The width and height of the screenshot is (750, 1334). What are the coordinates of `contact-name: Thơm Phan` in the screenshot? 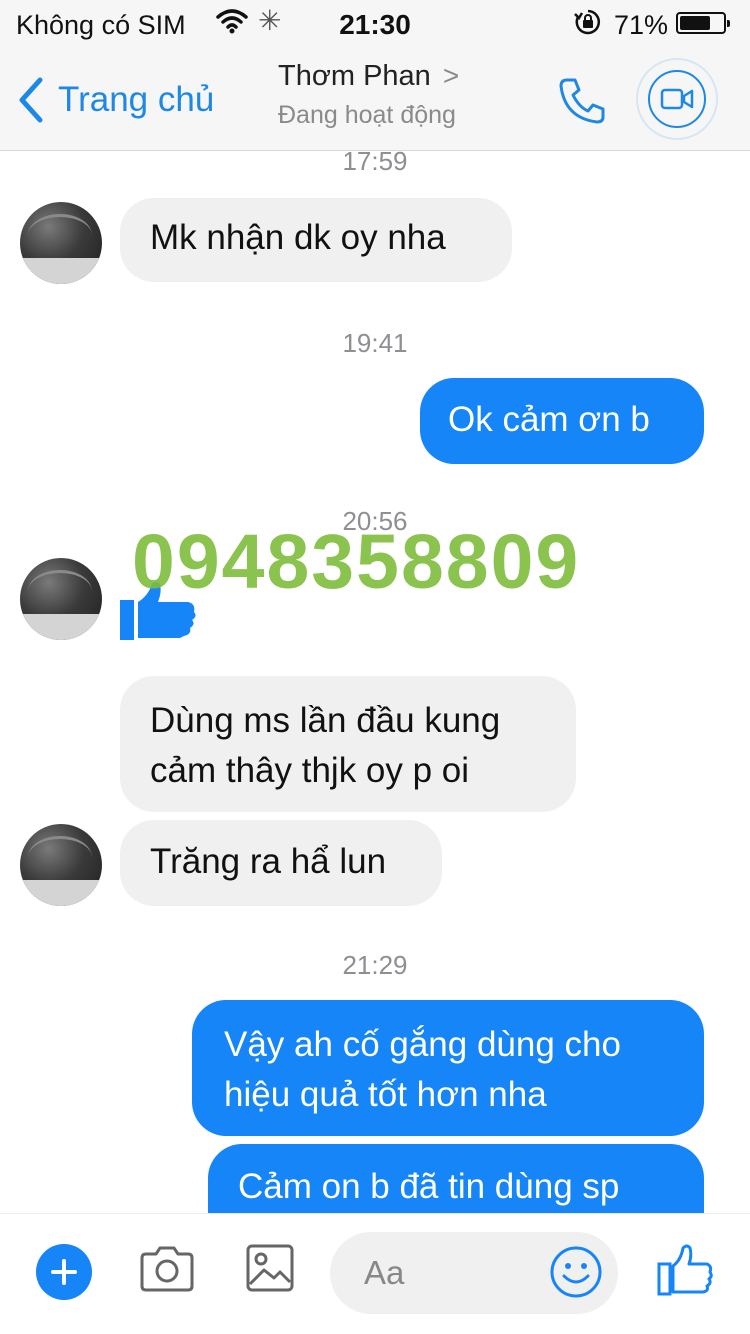 It's located at (354, 76).